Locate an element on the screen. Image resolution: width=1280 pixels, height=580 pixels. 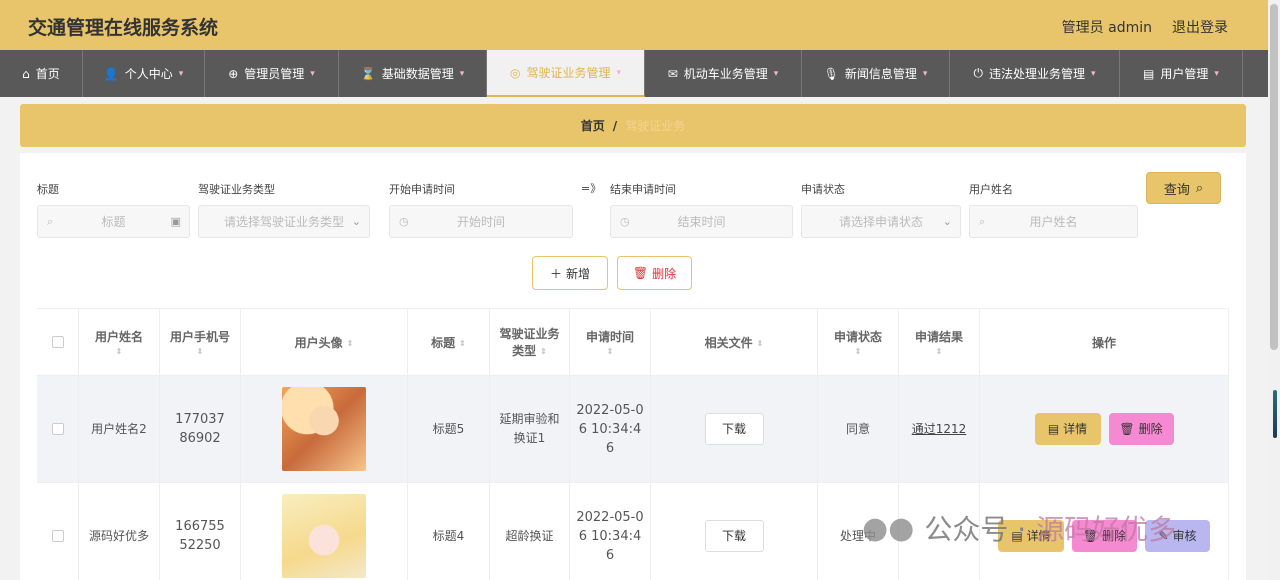
end-time-picker: ◷ 结束时间 is located at coordinates (701, 221).